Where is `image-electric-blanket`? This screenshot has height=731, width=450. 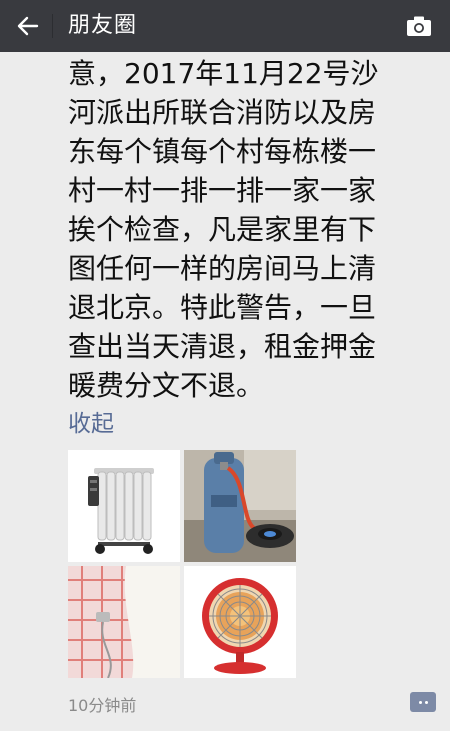
image-electric-blanket is located at coordinates (124, 622).